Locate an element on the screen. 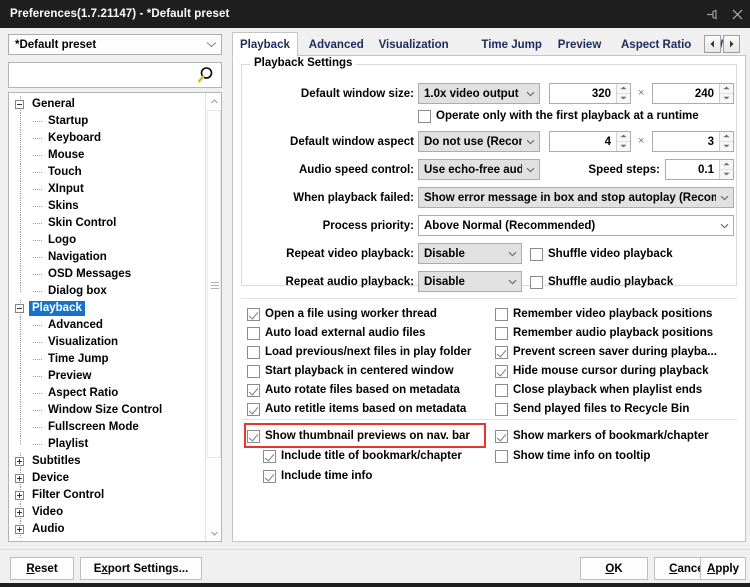 The image size is (750, 587). scroll-down-icon is located at coordinates (213, 533).